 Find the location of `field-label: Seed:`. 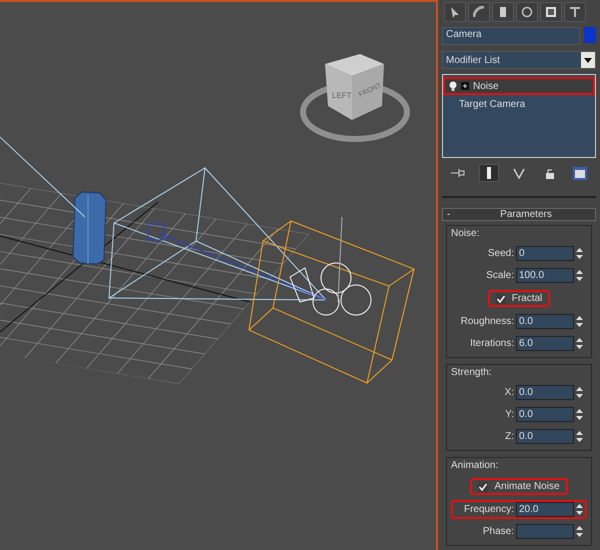

field-label: Seed: is located at coordinates (501, 253).